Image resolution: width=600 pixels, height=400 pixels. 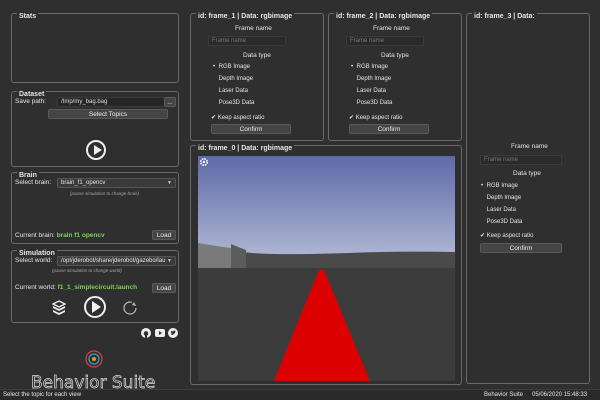 I want to click on current-brain-caption: Current brain:, so click(x=35, y=235).